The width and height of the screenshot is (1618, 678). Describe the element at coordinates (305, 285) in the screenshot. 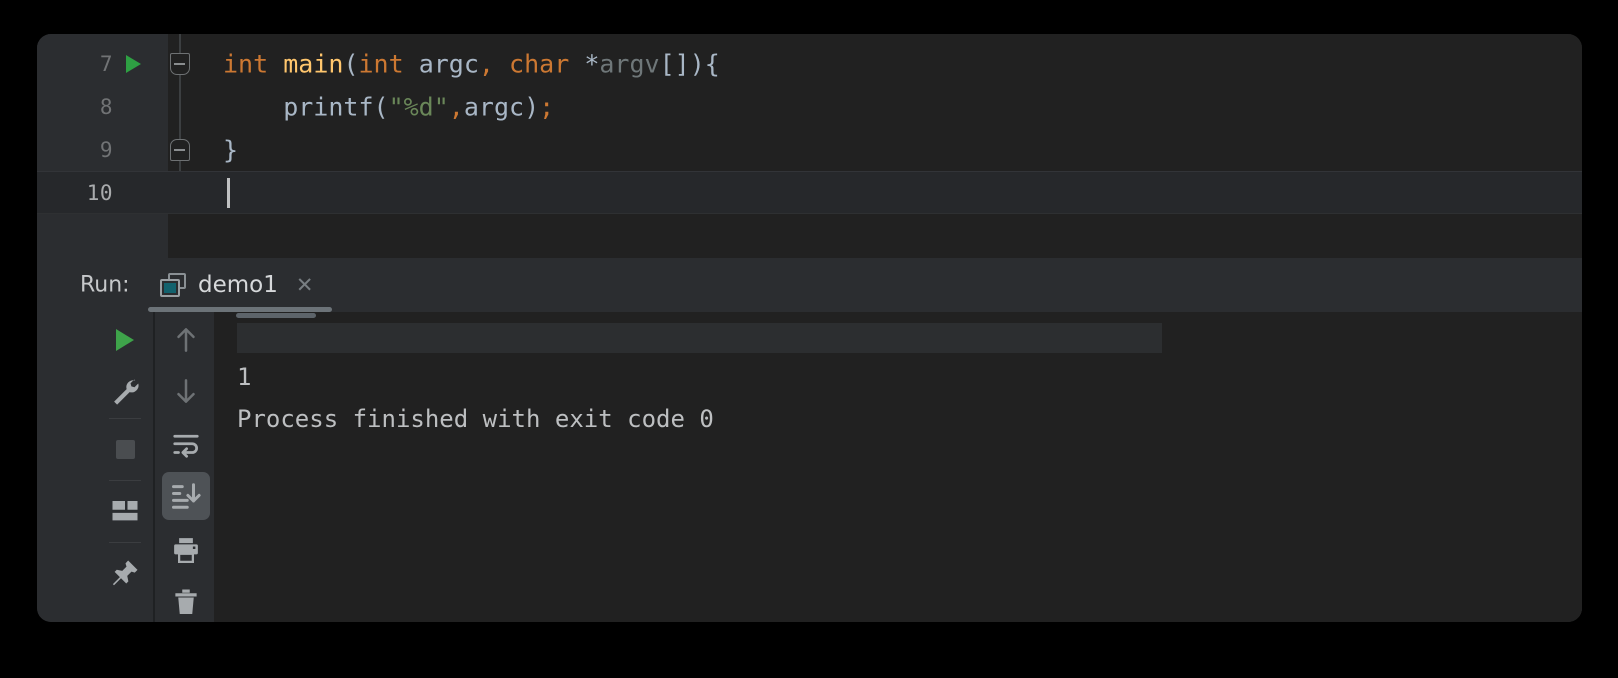

I see `close-icon: ✕` at that location.